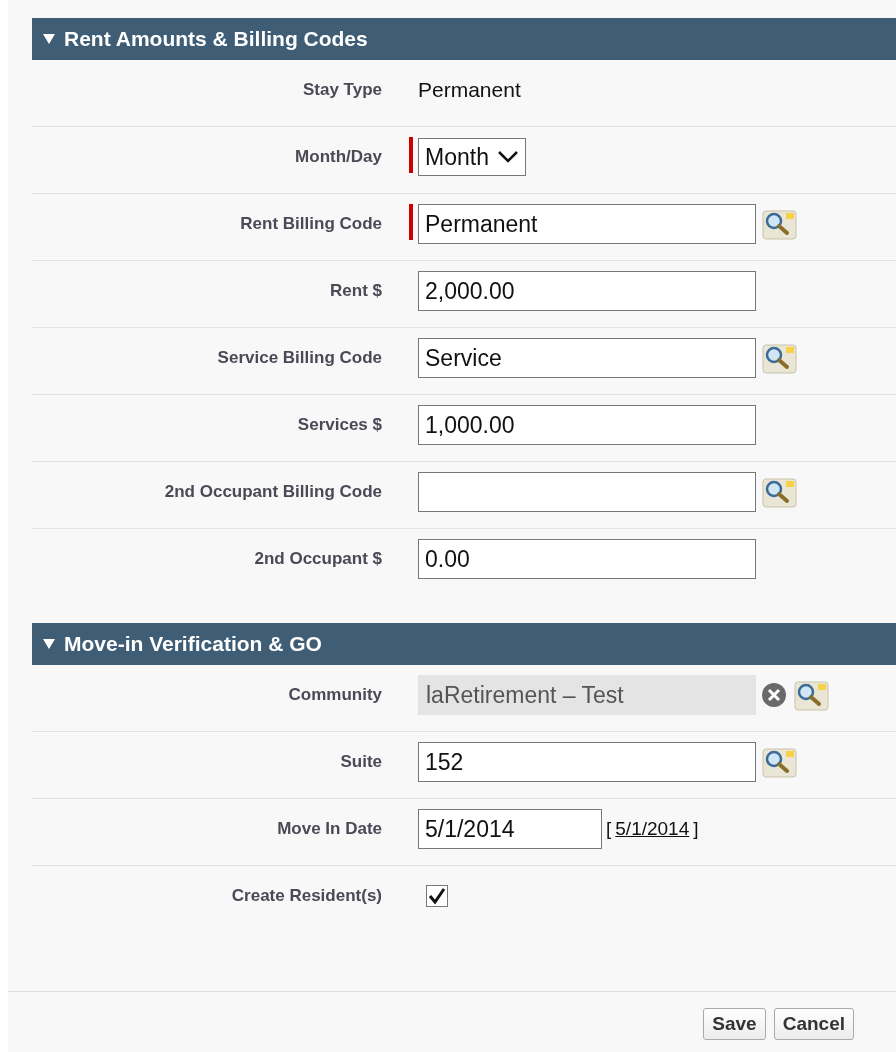 The height and width of the screenshot is (1052, 896). Describe the element at coordinates (587, 291) in the screenshot. I see `input-field: 2,000.00` at that location.